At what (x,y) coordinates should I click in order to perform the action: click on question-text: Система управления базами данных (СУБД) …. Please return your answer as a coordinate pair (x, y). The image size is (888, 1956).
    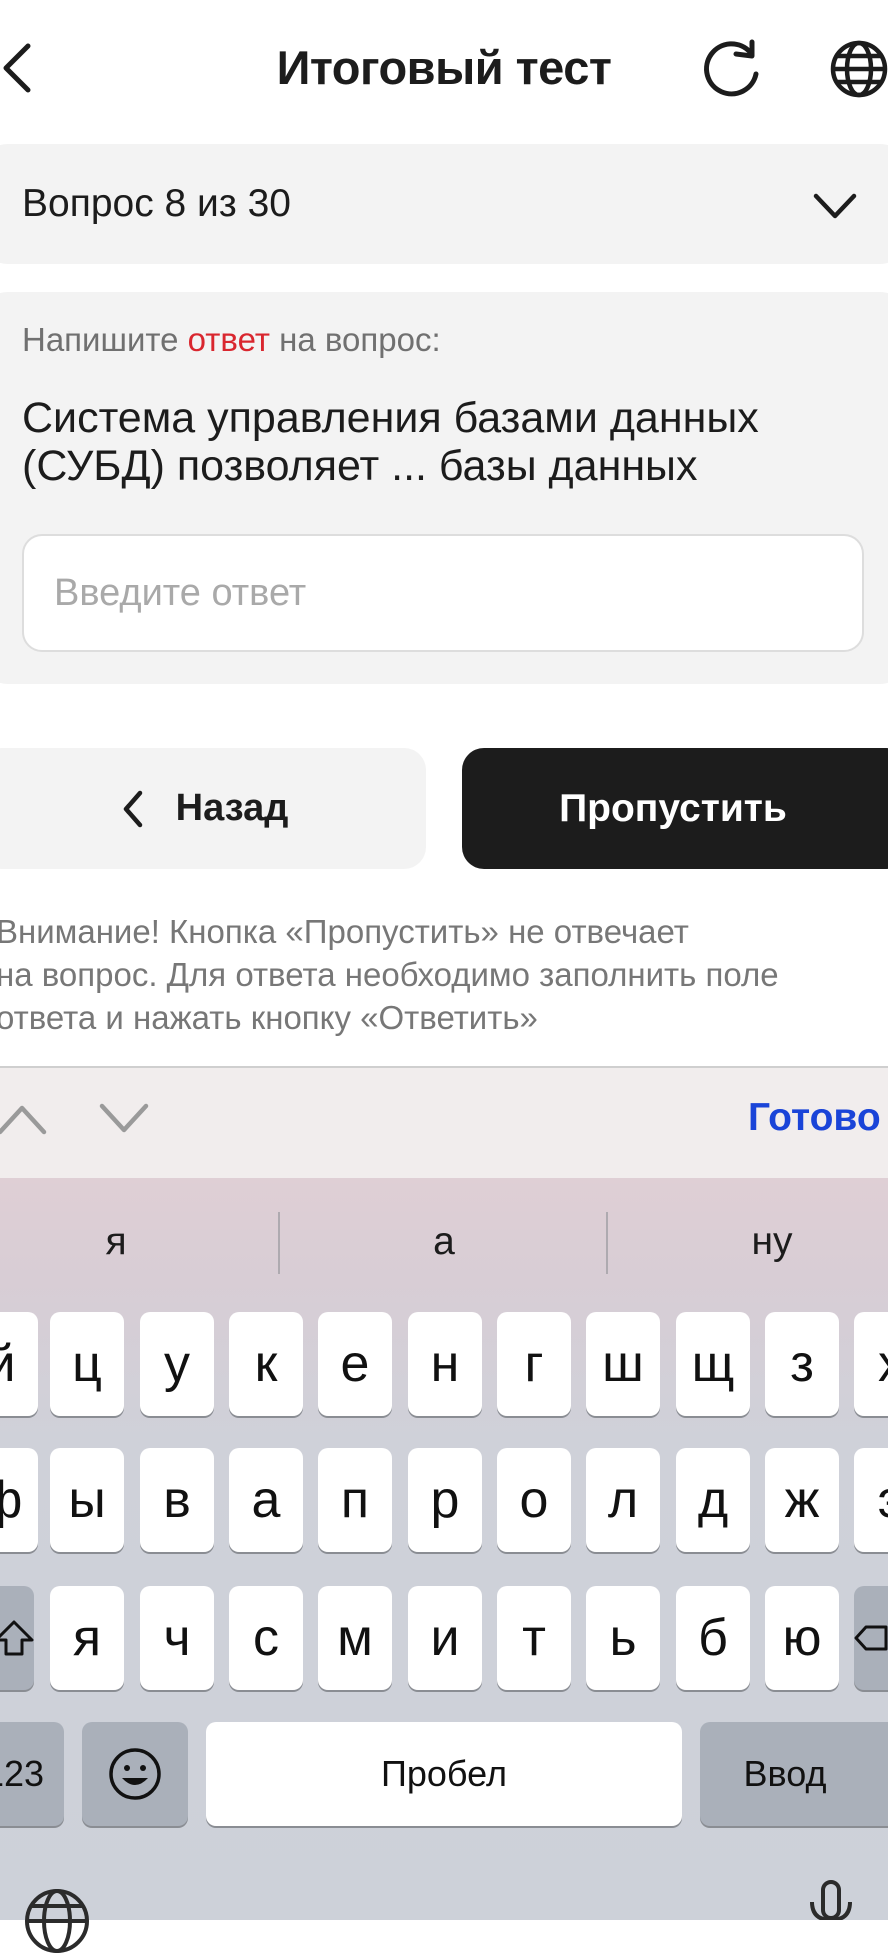
    Looking at the image, I should click on (390, 442).